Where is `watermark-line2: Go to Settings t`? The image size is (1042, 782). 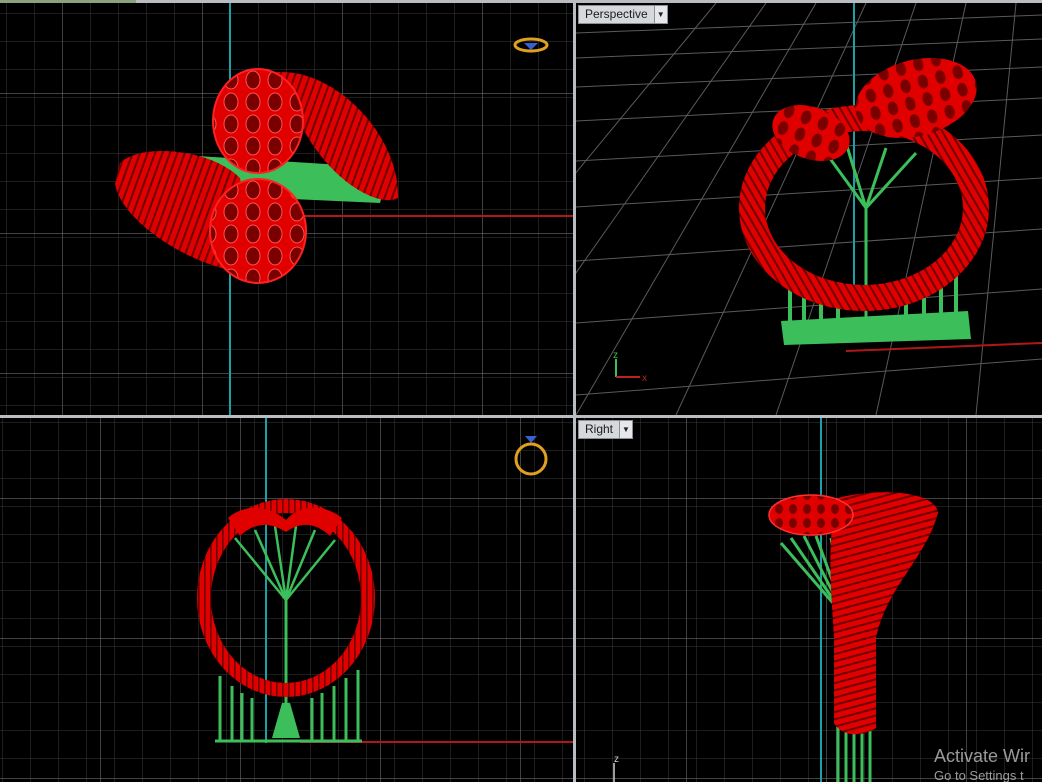 watermark-line2: Go to Settings t is located at coordinates (979, 775).